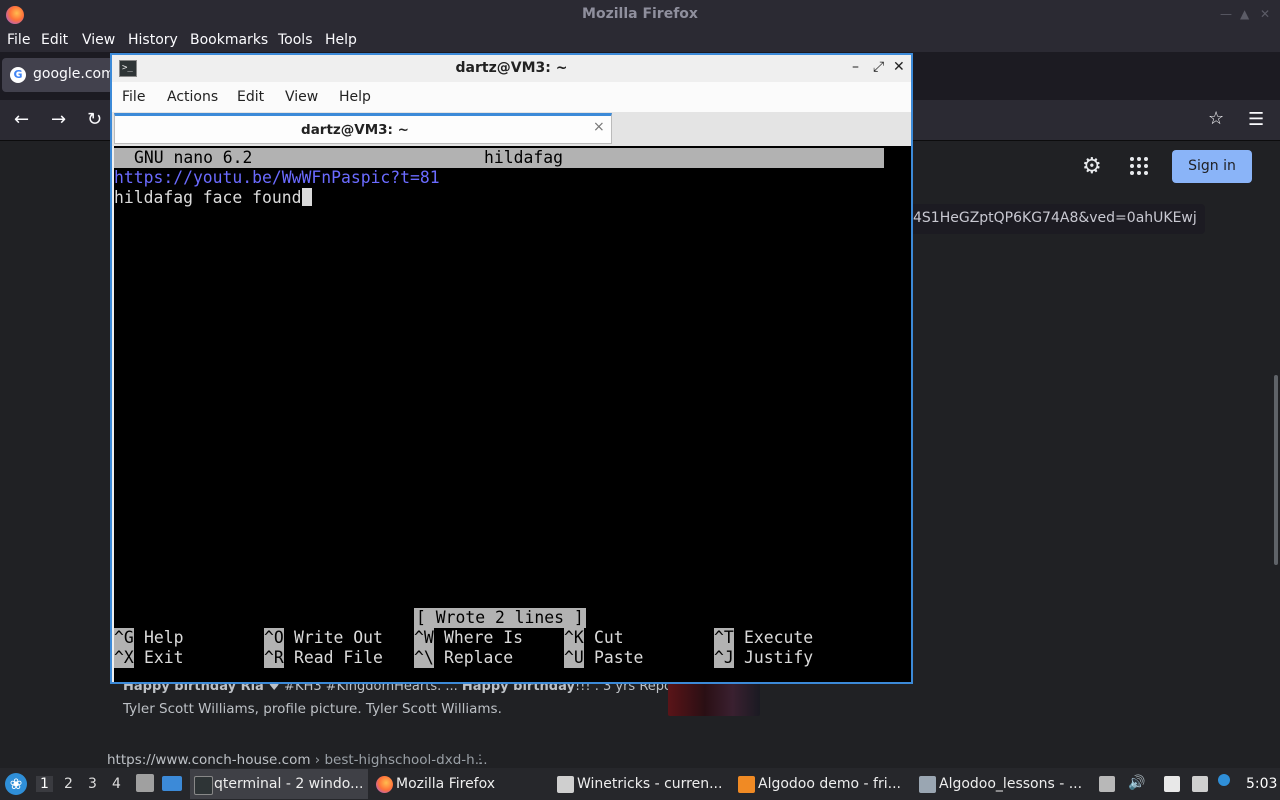 This screenshot has height=800, width=1280. Describe the element at coordinates (193, 157) in the screenshot. I see `nano-version: GNU nano 6.2` at that location.